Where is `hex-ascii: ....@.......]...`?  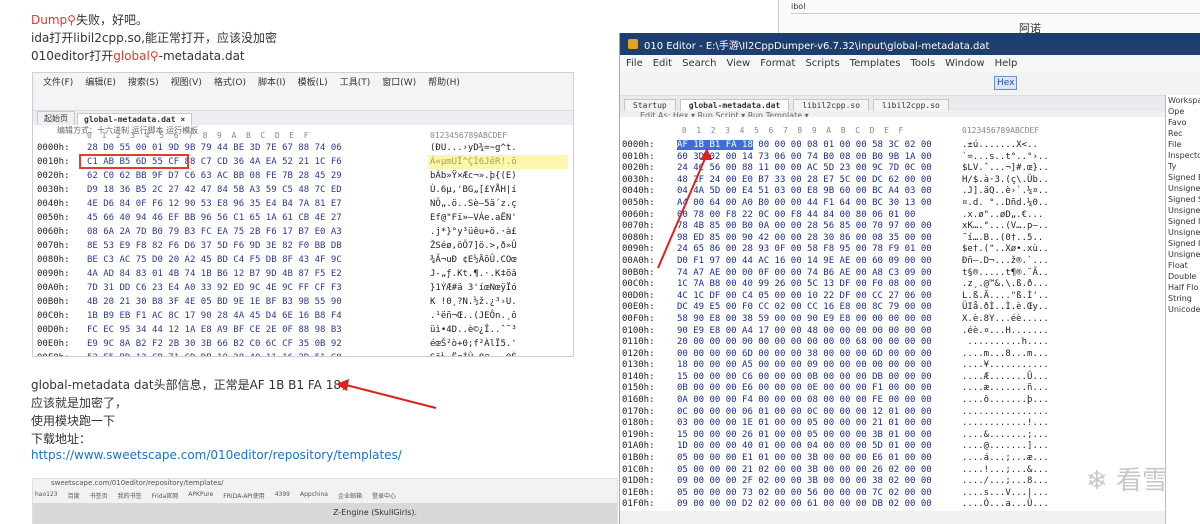 hex-ascii: ....@.......]... is located at coordinates (1005, 446).